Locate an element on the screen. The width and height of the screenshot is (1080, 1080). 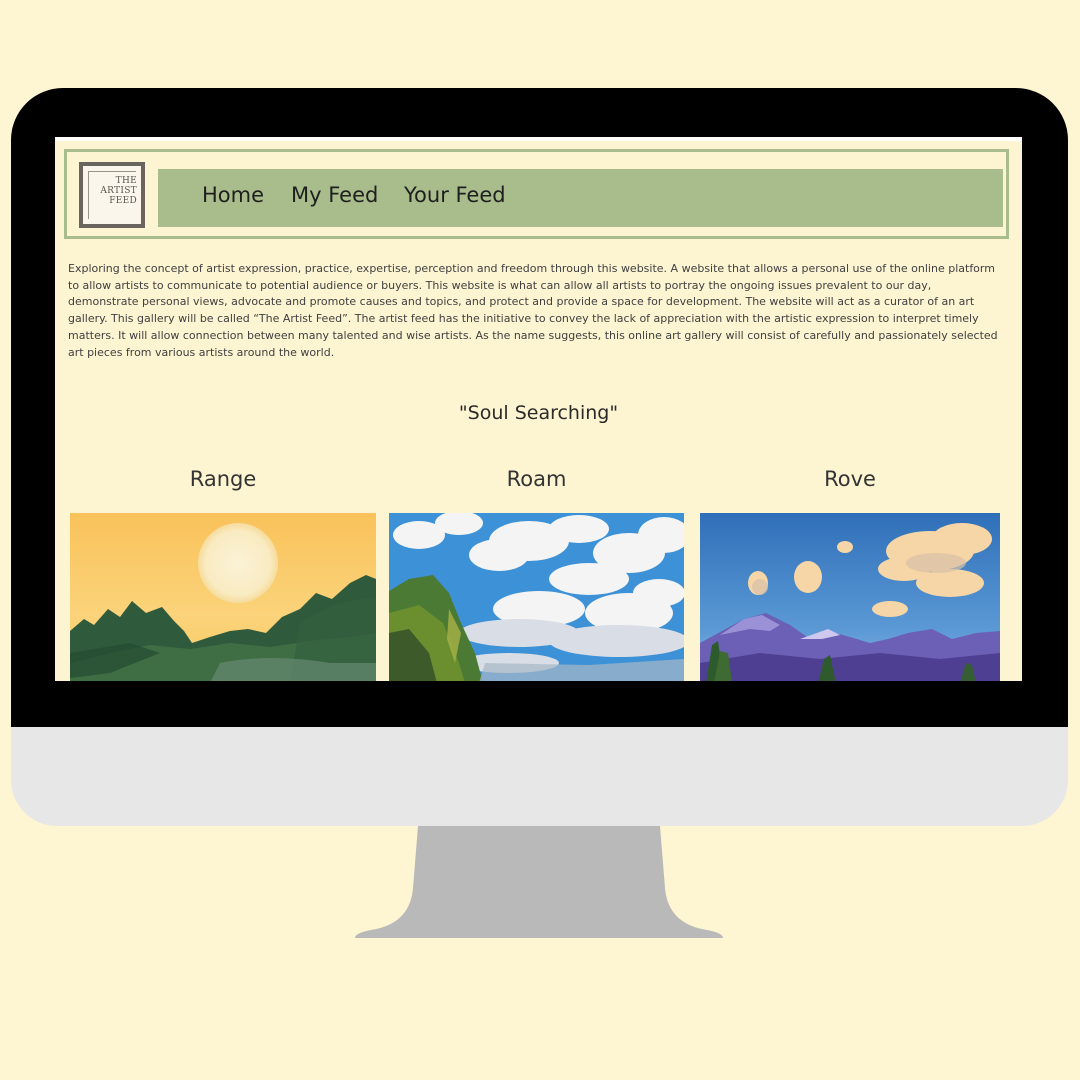
logo-line-3: FEED is located at coordinates (123, 201).